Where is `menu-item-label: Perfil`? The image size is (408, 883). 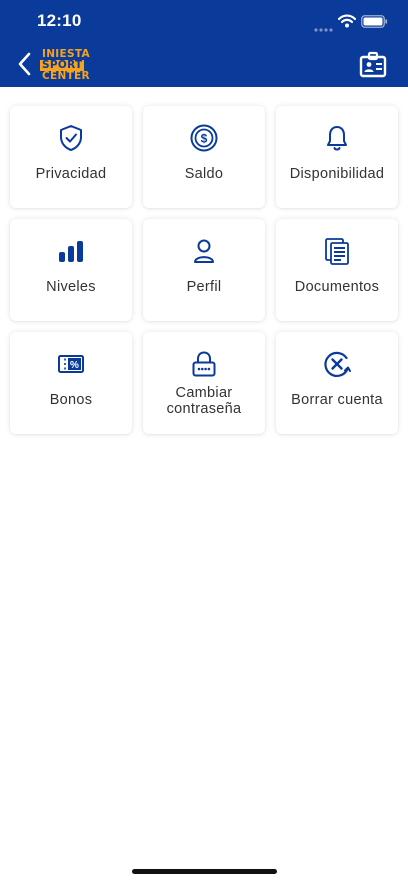 menu-item-label: Perfil is located at coordinates (204, 287).